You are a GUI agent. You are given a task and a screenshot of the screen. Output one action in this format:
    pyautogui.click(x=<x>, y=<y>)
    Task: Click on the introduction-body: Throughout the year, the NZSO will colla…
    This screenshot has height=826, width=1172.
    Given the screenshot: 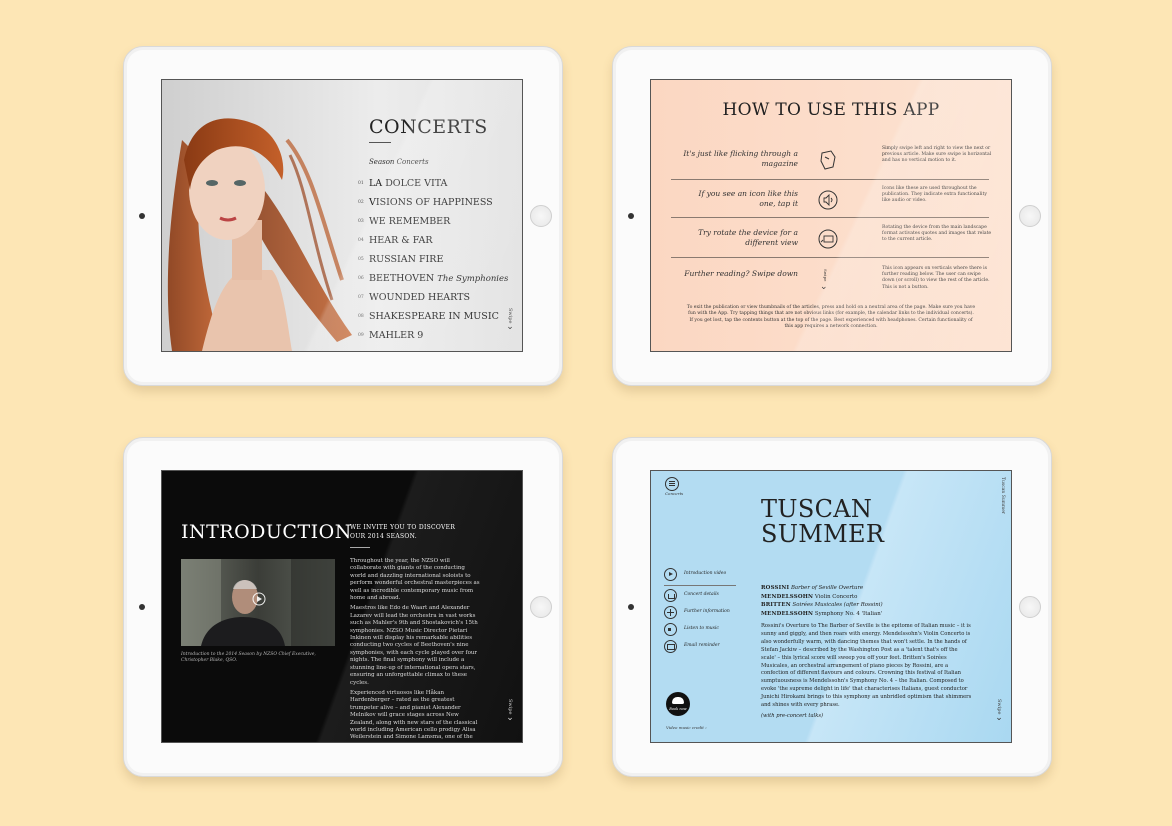 What is the action you would take?
    pyautogui.click(x=415, y=650)
    